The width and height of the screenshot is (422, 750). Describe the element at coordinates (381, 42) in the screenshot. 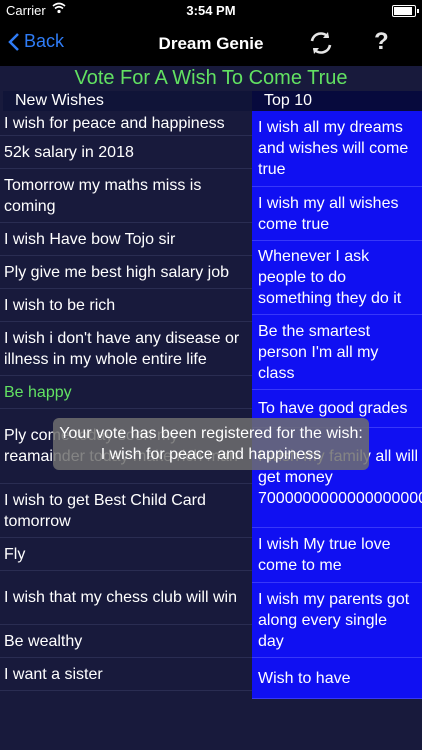

I see `help-button: ?` at that location.